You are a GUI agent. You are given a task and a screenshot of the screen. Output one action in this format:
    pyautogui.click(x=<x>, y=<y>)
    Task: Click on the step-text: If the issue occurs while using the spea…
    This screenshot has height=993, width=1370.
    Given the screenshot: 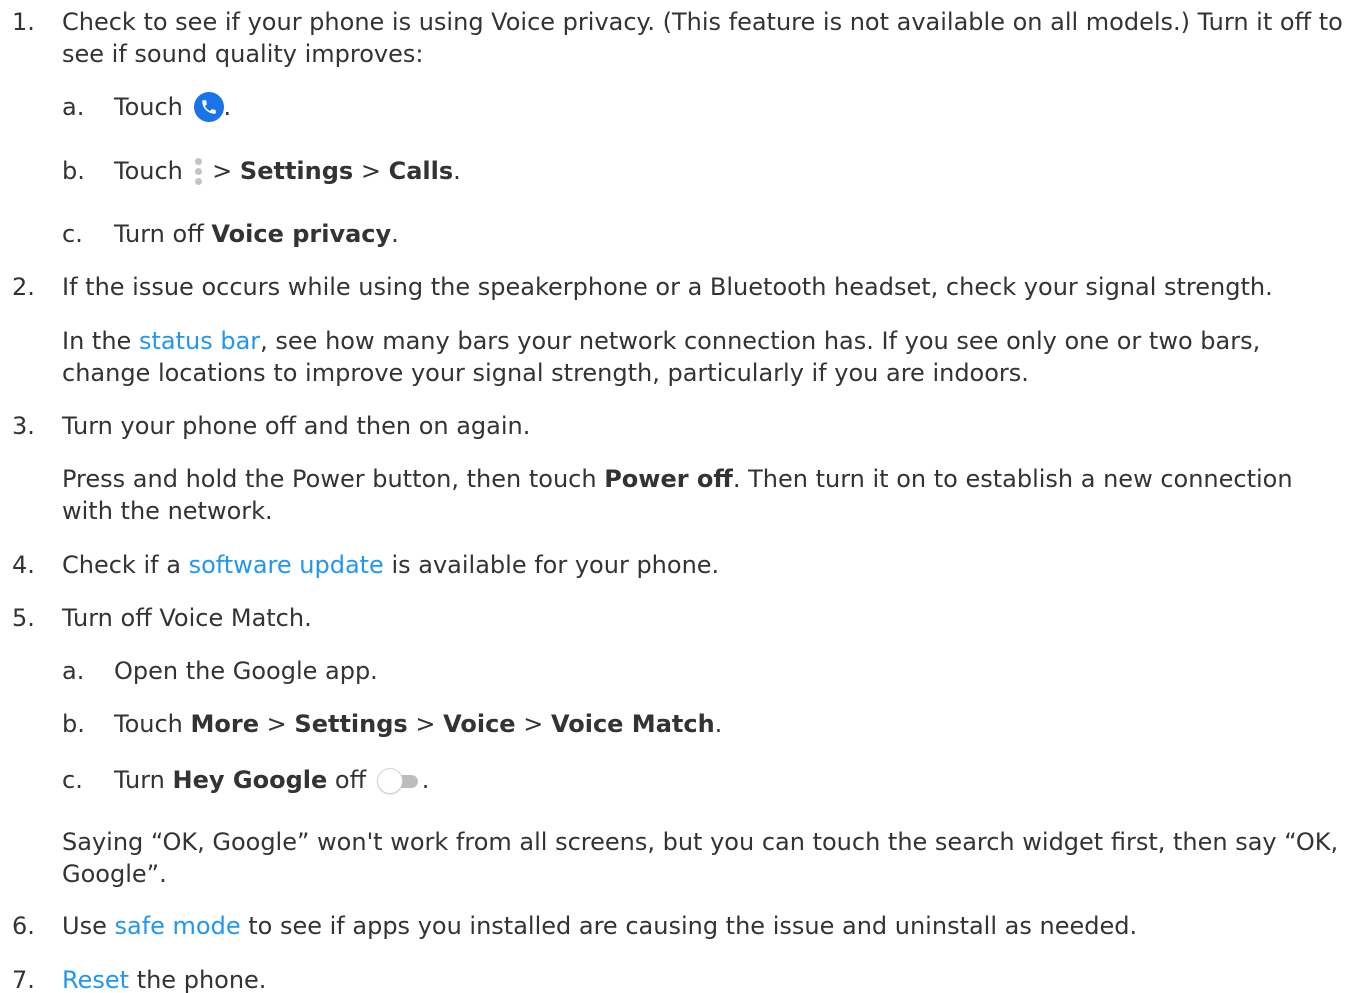 What is the action you would take?
    pyautogui.click(x=667, y=287)
    